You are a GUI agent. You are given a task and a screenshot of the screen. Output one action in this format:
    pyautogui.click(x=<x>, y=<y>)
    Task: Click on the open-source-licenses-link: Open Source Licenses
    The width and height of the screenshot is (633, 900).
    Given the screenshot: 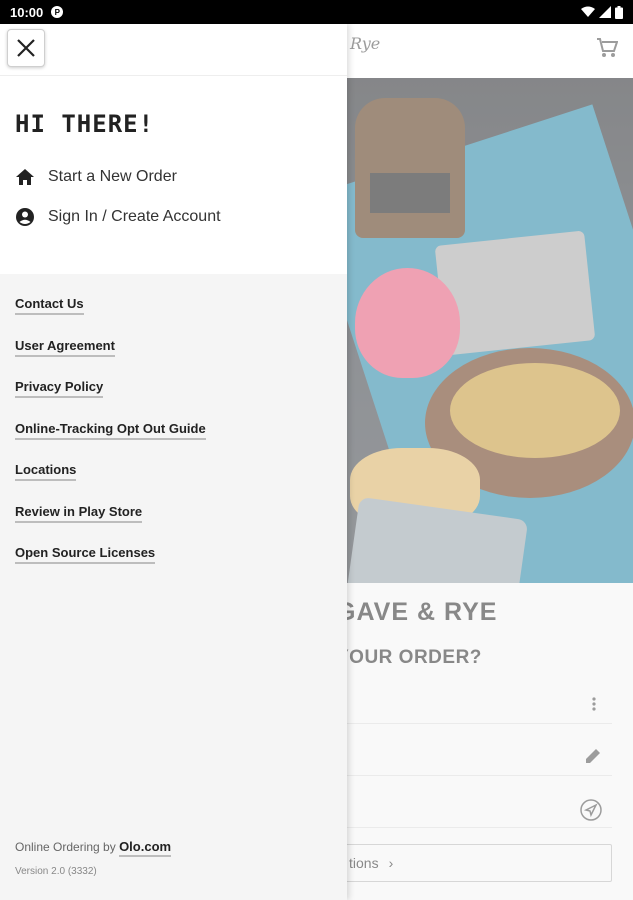 What is the action you would take?
    pyautogui.click(x=85, y=554)
    